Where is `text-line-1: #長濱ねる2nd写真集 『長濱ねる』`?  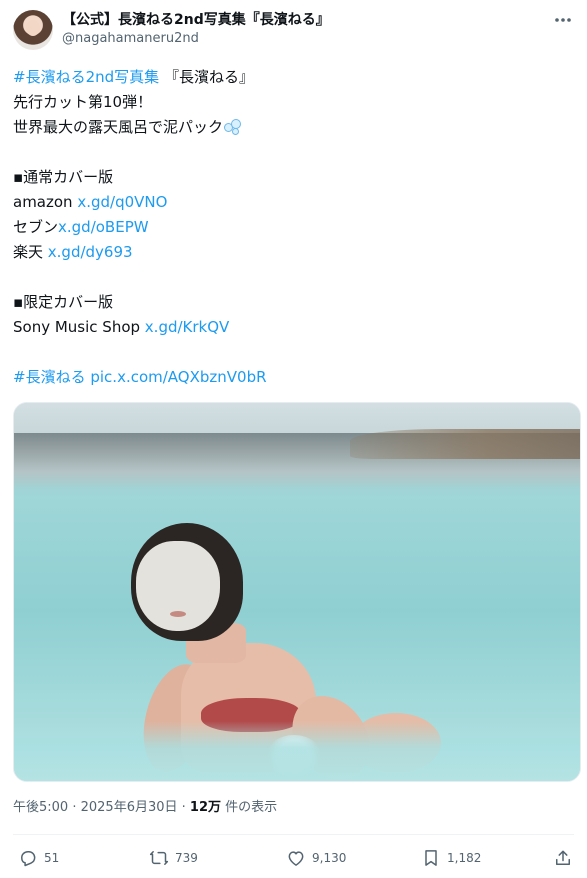 text-line-1: #長濱ねる2nd写真集 『長濱ねる』 is located at coordinates (293, 77).